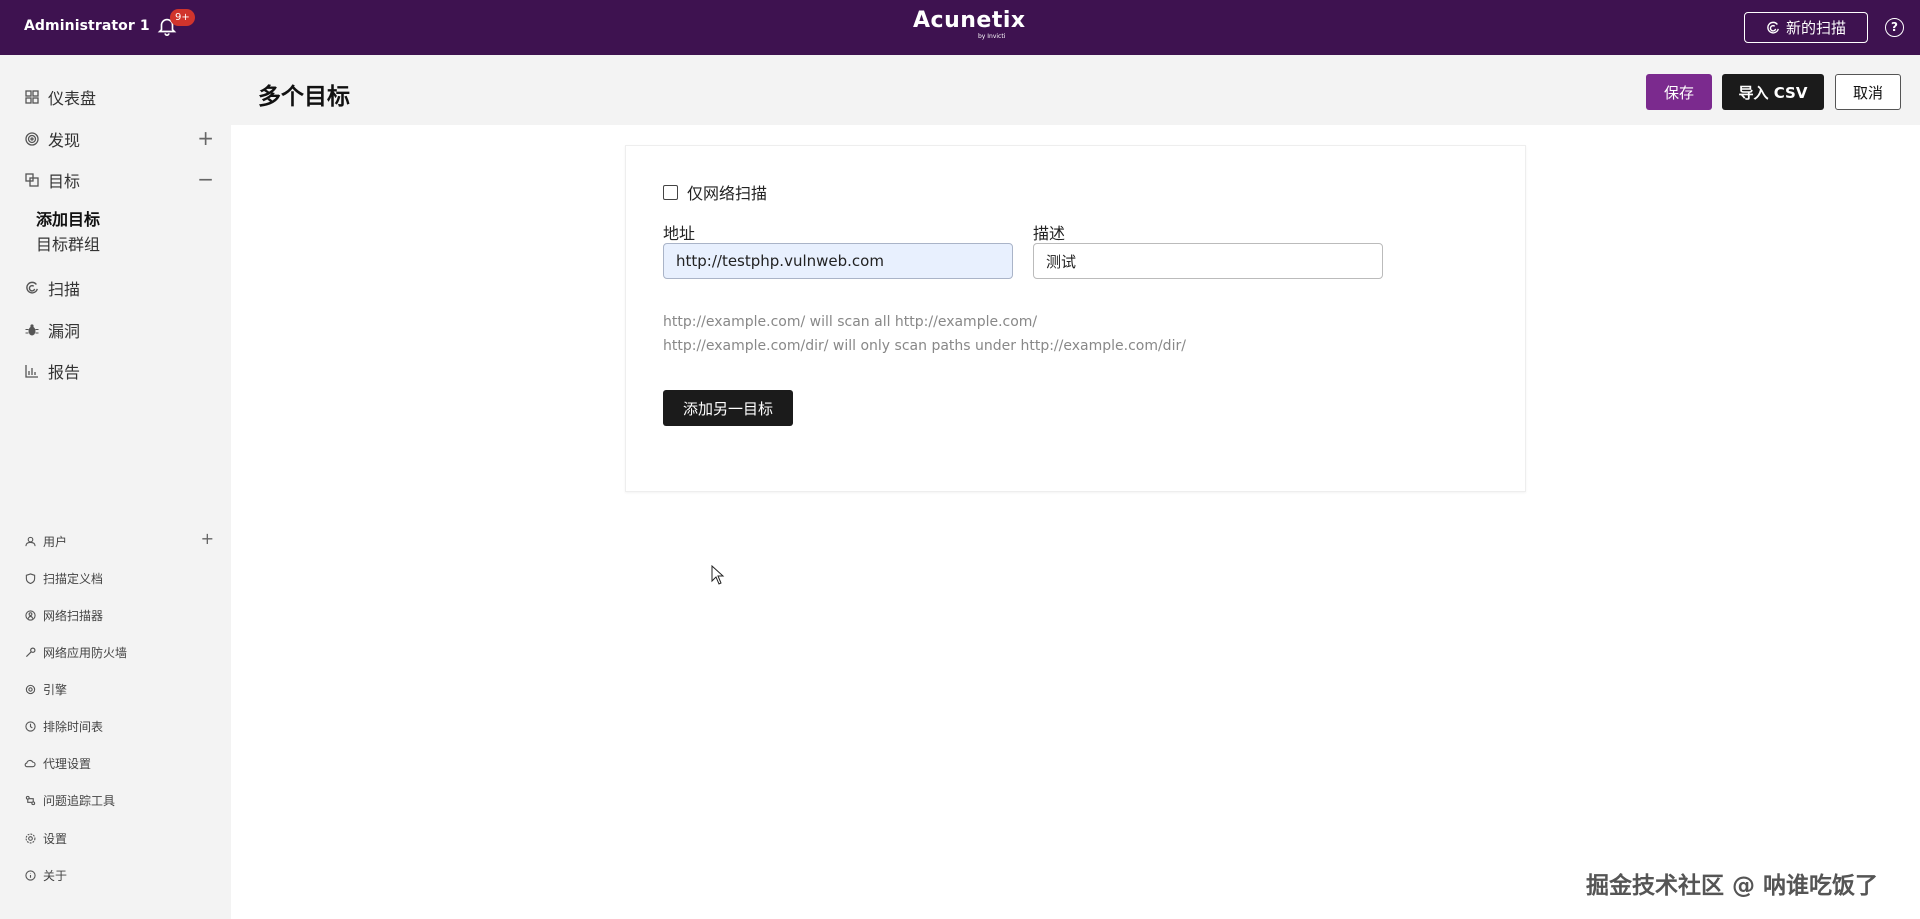 The height and width of the screenshot is (919, 1920). What do you see at coordinates (64, 331) in the screenshot?
I see `sidebar-item-label: 漏洞` at bounding box center [64, 331].